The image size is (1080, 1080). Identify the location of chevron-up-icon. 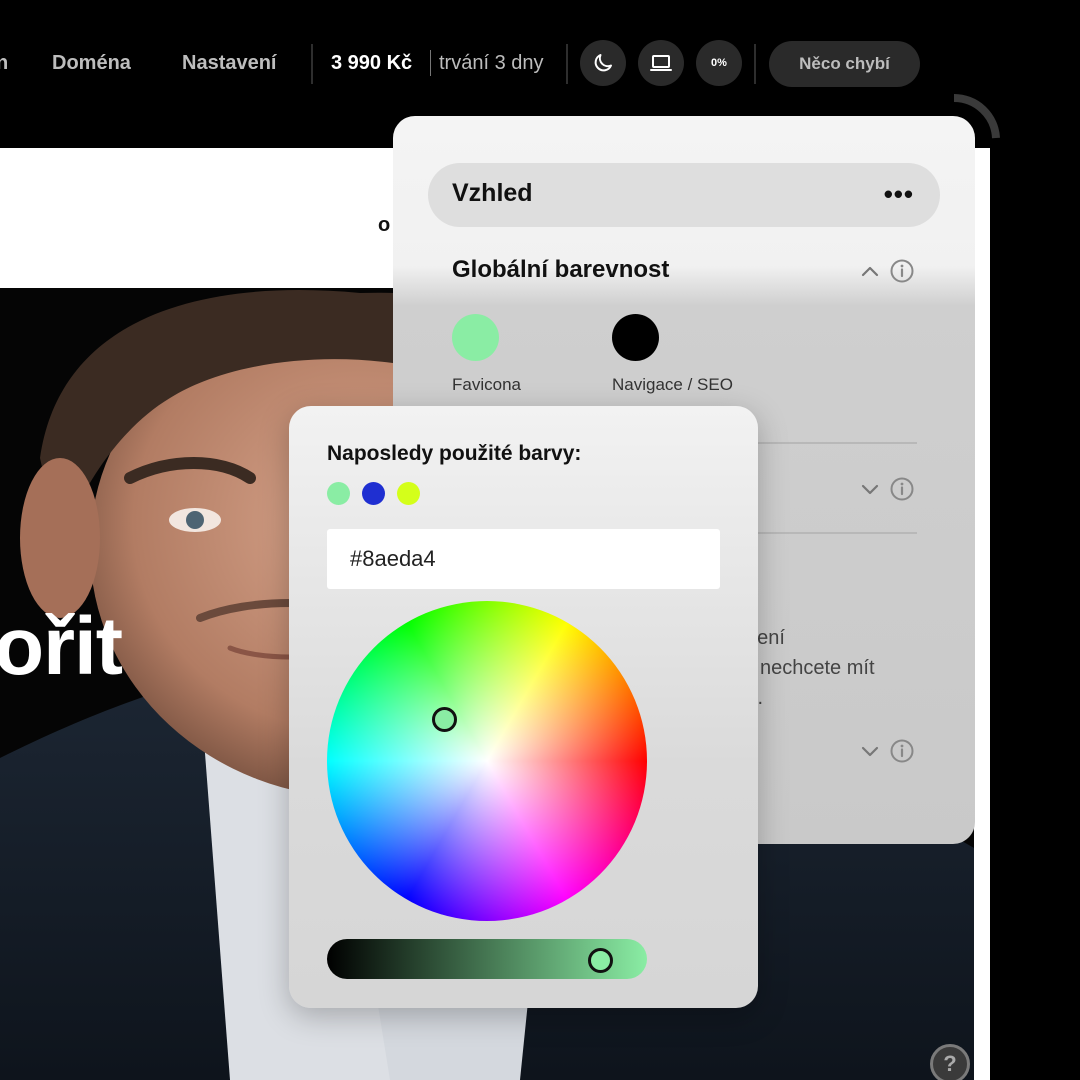
(870, 272).